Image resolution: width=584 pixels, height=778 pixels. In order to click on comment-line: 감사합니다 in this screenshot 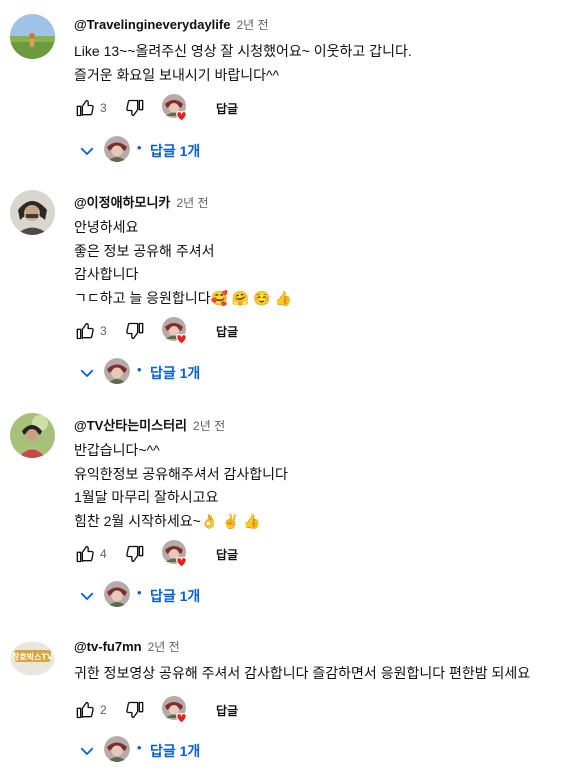, I will do `click(106, 274)`.